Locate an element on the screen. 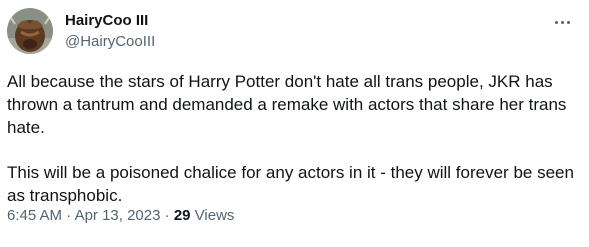 This screenshot has height=247, width=589. views-label: Views is located at coordinates (212, 215).